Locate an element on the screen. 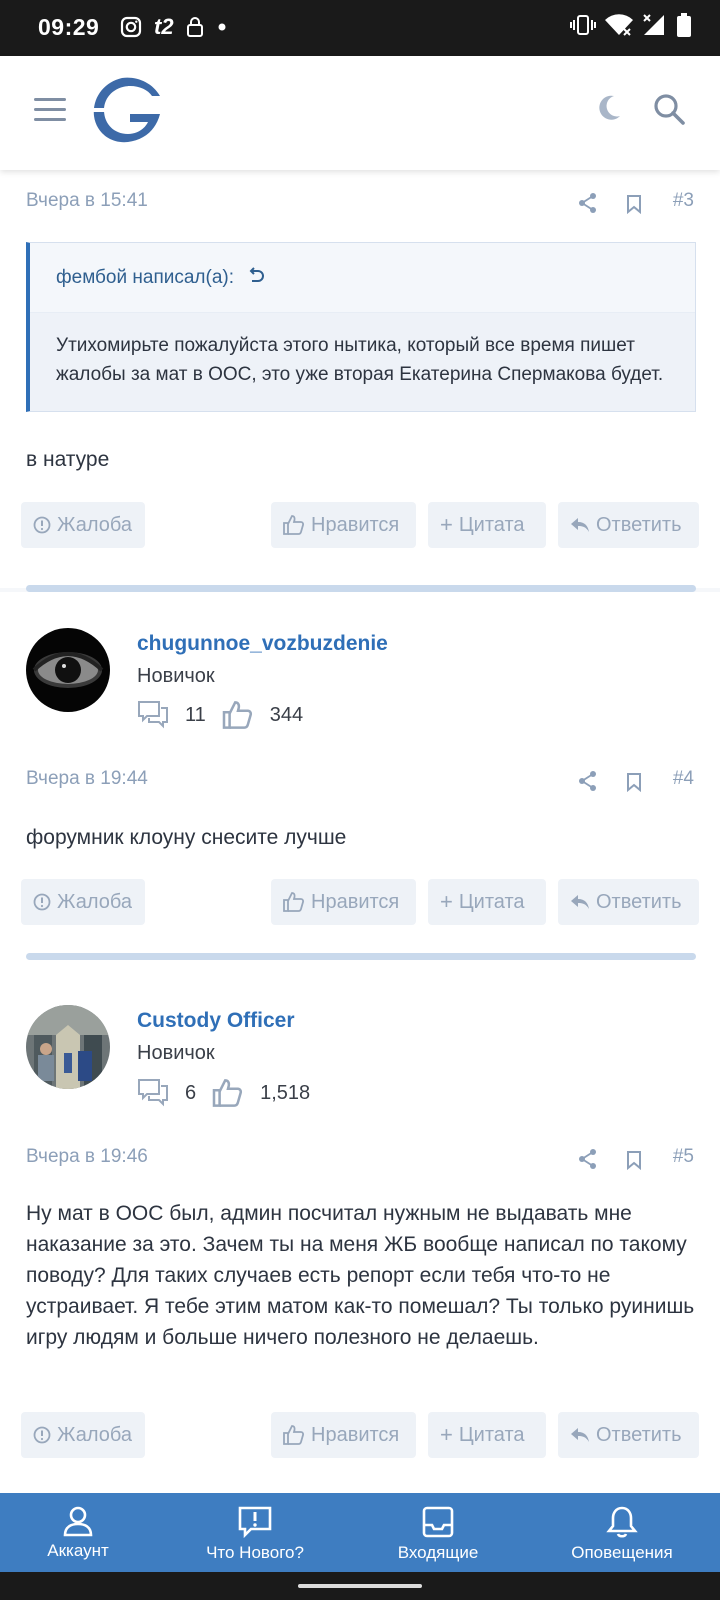 This screenshot has height=1600, width=720. post-number: #3 is located at coordinates (683, 201).